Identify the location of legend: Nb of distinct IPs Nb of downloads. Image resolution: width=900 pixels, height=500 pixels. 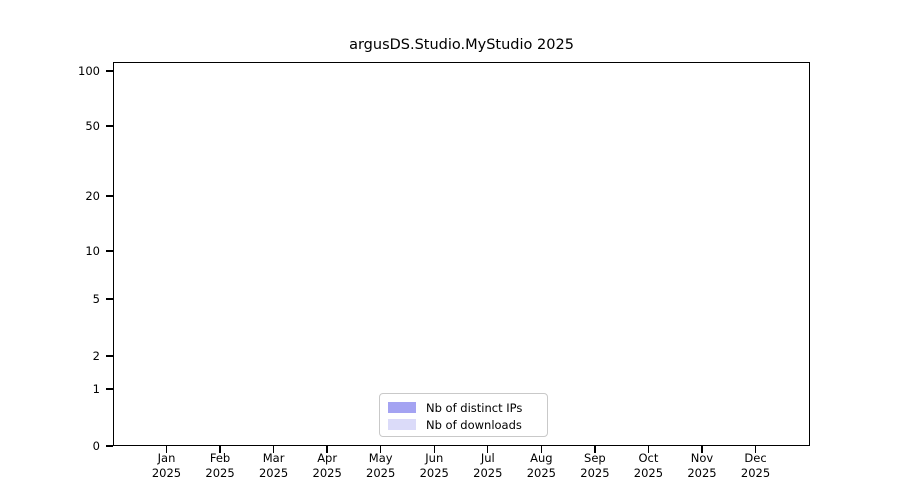
(463, 415).